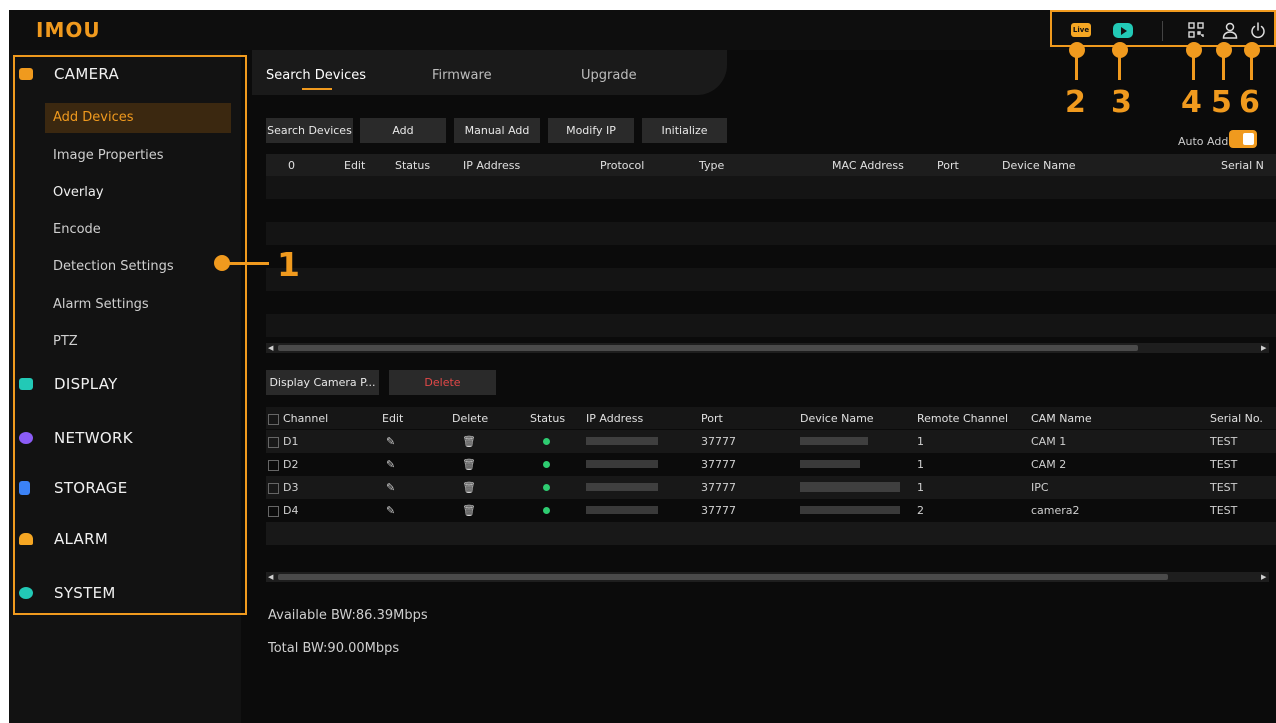 This screenshot has width=1276, height=723. I want to click on column-header: Status, so click(548, 418).